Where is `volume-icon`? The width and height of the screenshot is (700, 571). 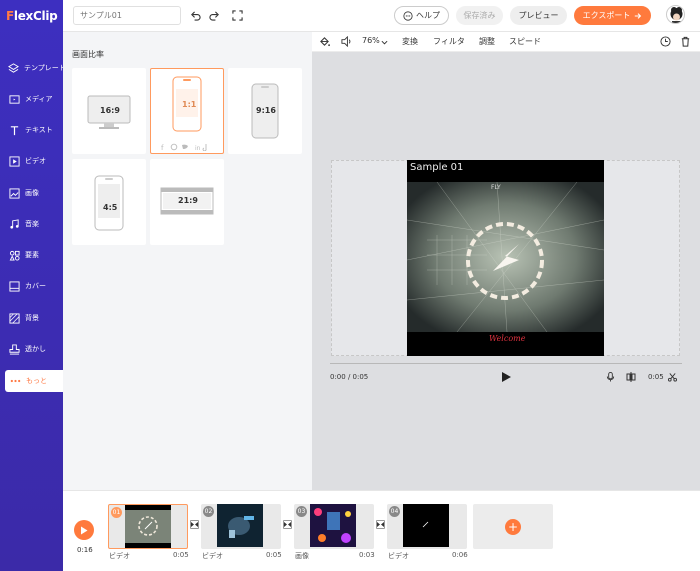
volume-icon is located at coordinates (346, 42).